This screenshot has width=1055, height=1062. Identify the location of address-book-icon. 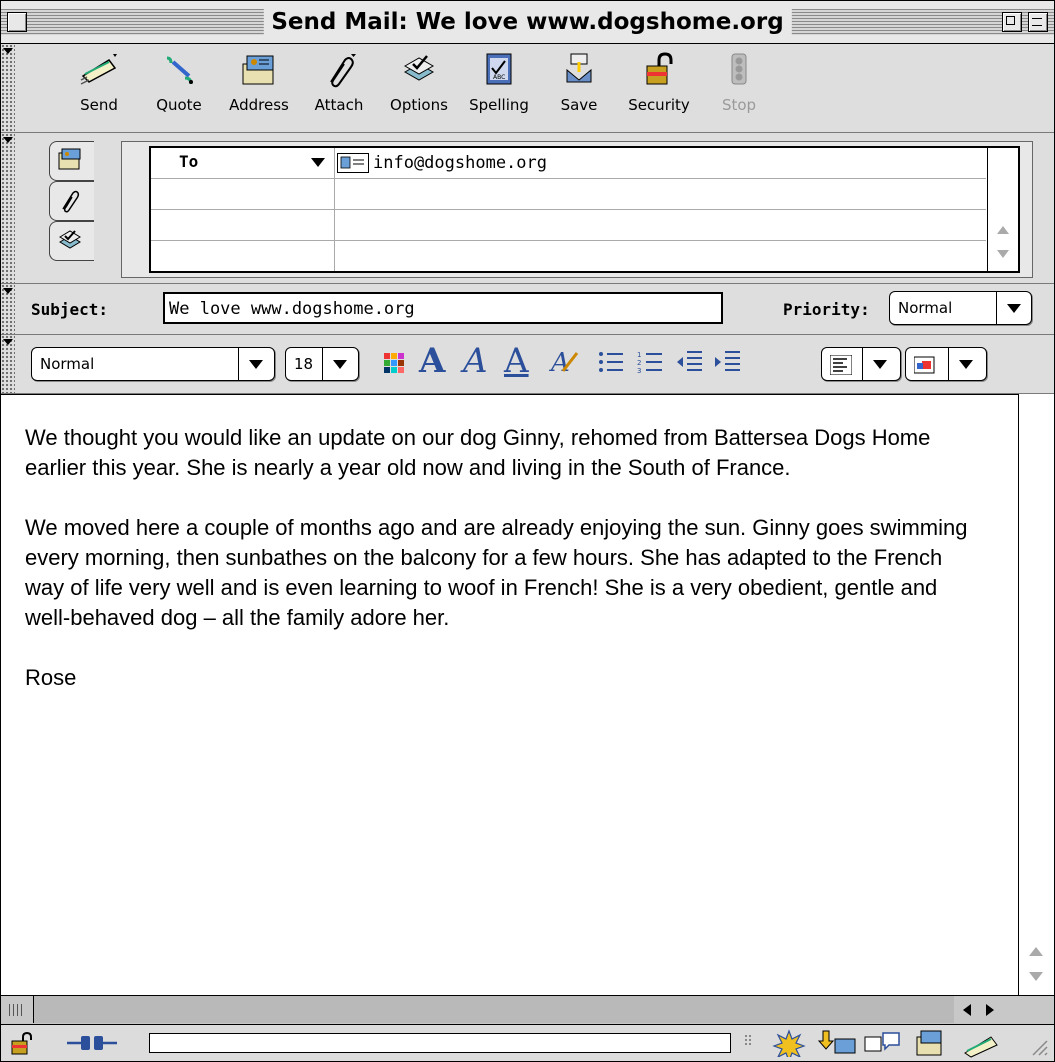
(258, 70).